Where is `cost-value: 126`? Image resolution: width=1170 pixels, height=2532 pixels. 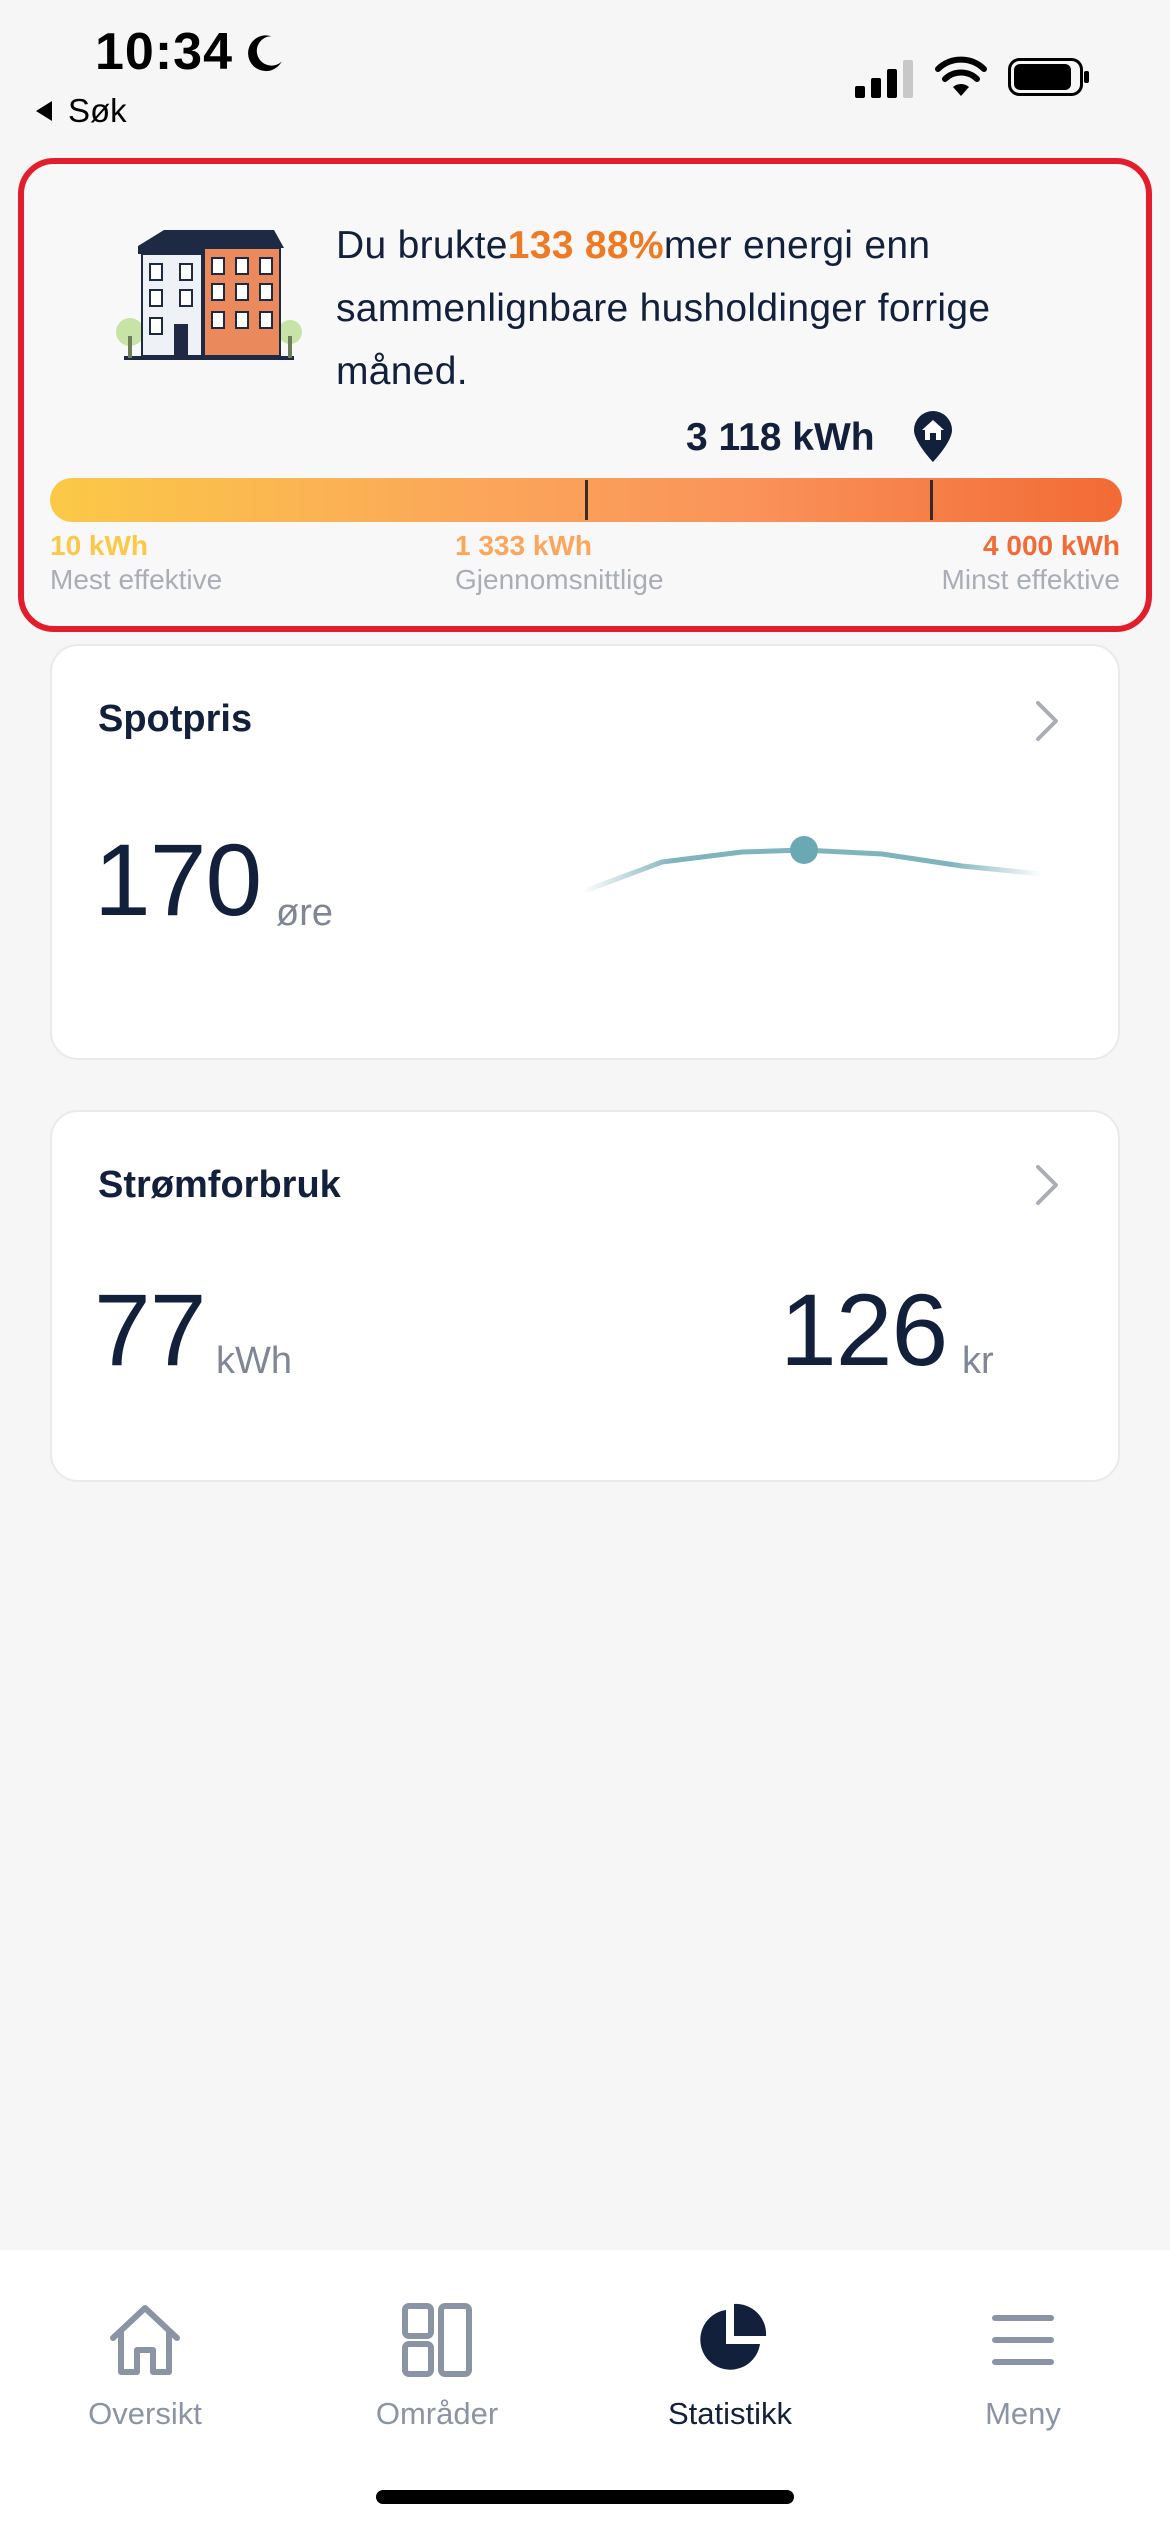
cost-value: 126 is located at coordinates (864, 1330).